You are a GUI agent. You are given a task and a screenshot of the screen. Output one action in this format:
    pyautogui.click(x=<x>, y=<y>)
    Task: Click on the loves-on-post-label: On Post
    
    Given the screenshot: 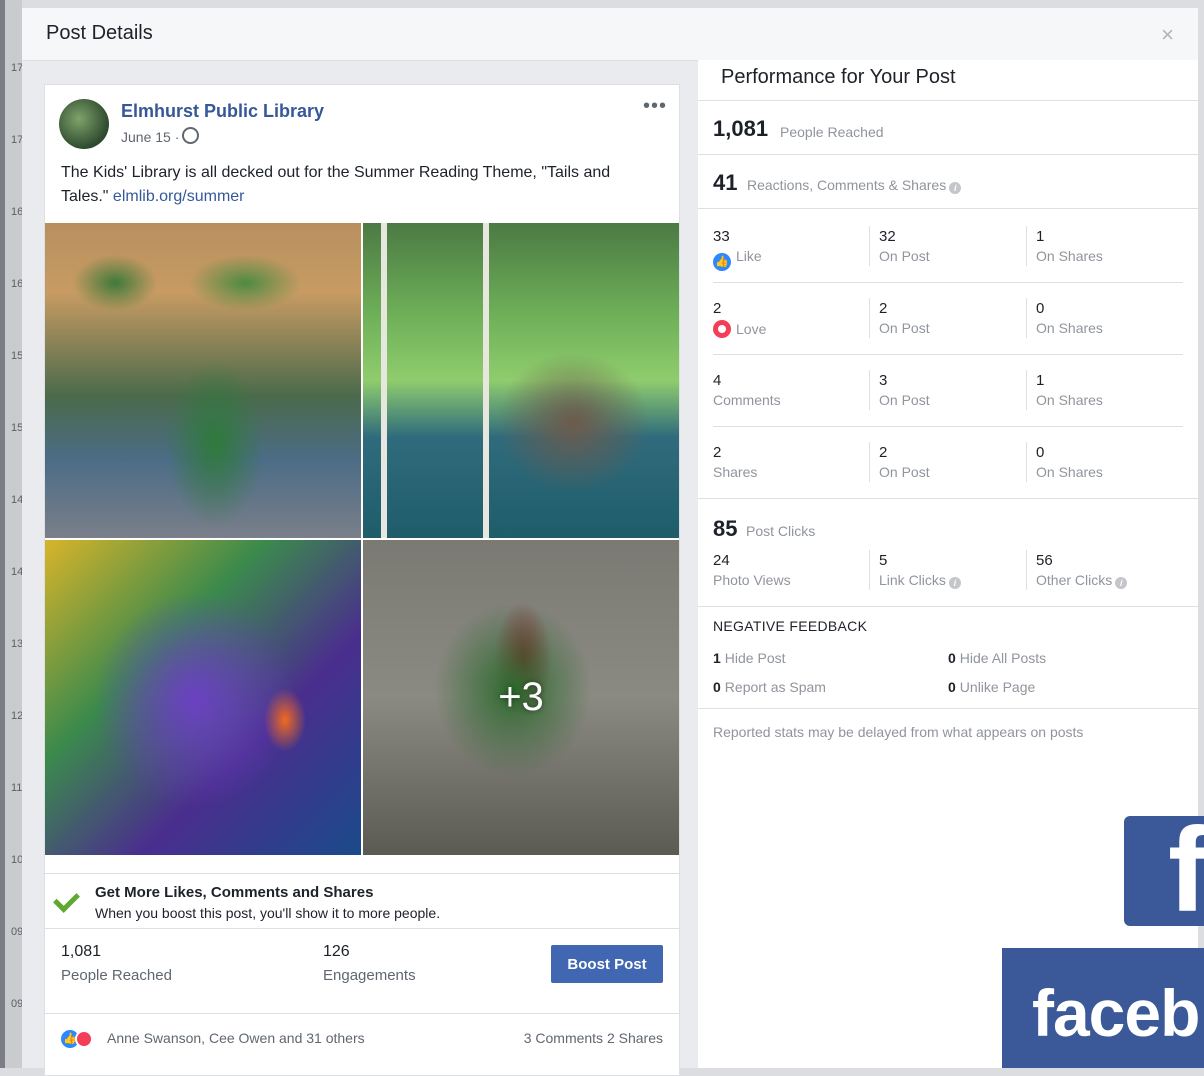 What is the action you would take?
    pyautogui.click(x=904, y=328)
    